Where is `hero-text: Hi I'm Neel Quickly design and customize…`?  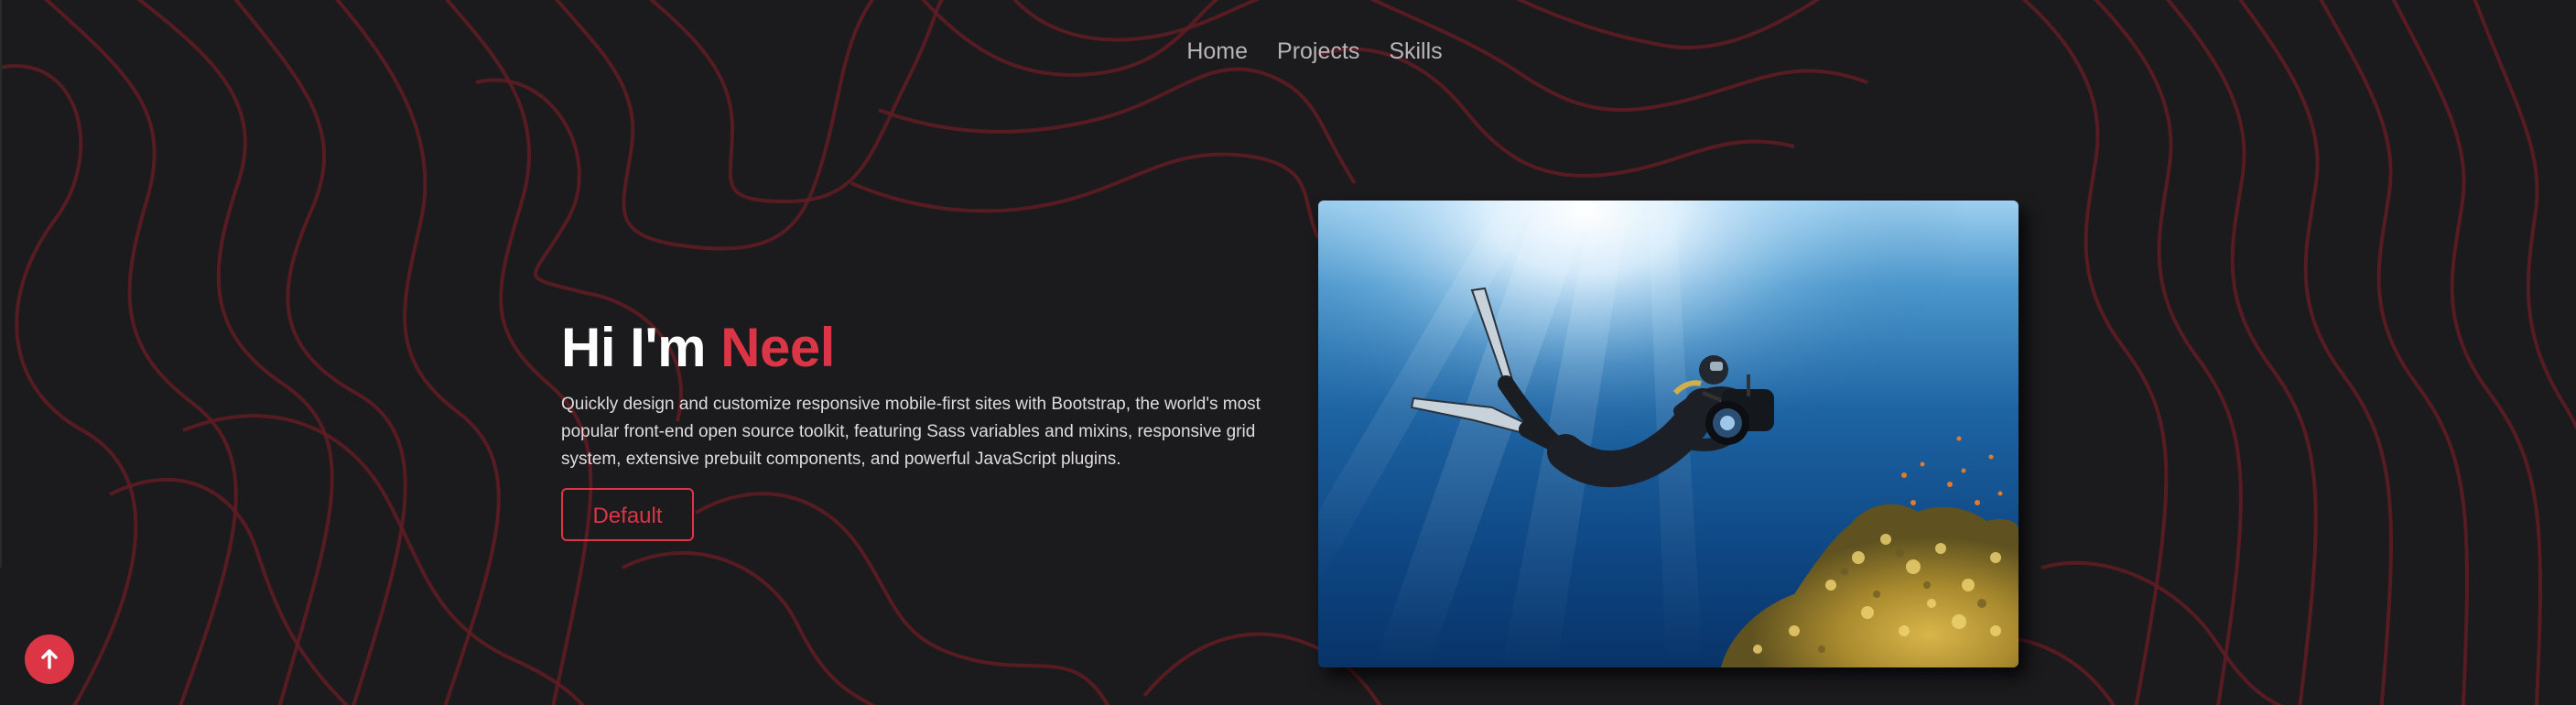 hero-text: Hi I'm Neel Quickly design and customize… is located at coordinates (918, 428).